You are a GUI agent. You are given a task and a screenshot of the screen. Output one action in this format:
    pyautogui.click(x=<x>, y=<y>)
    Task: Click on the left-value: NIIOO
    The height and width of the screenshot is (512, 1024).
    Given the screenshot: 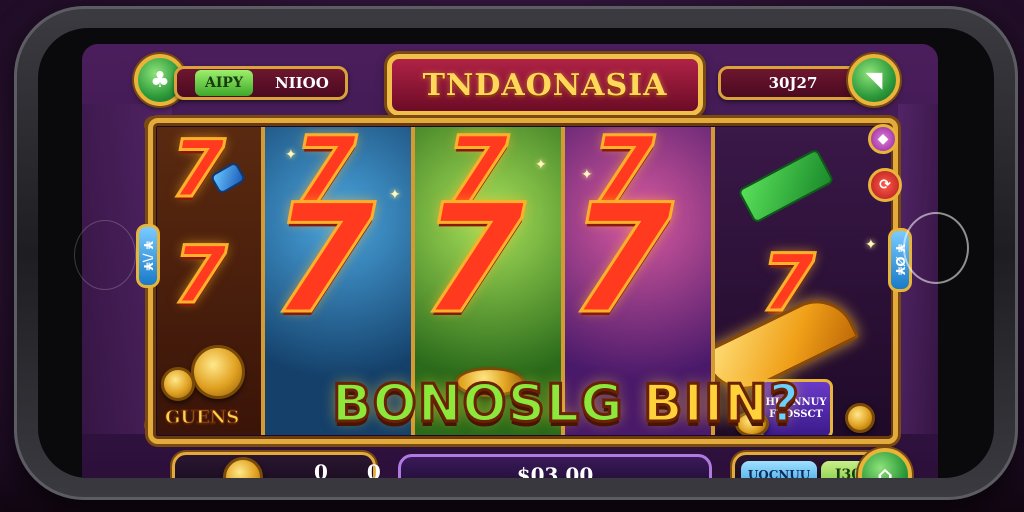 What is the action you would take?
    pyautogui.click(x=301, y=83)
    